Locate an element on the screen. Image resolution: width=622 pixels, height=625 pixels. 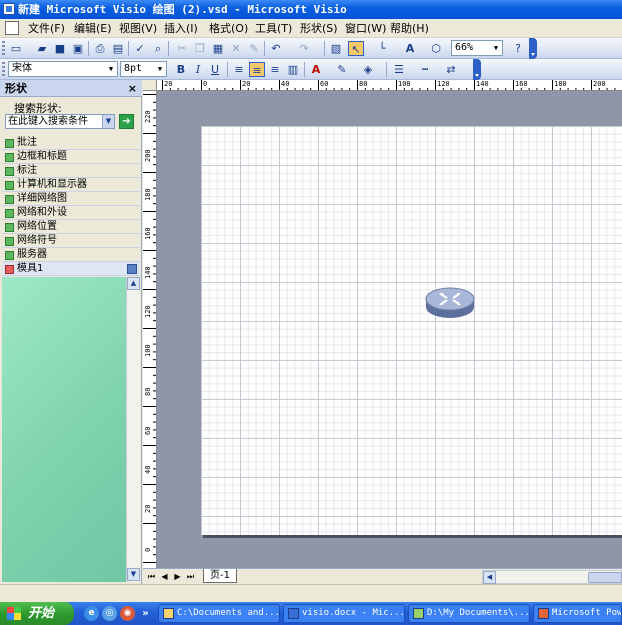
stencil-scrollbar: ▲ ▼ is located at coordinates (133, 429).